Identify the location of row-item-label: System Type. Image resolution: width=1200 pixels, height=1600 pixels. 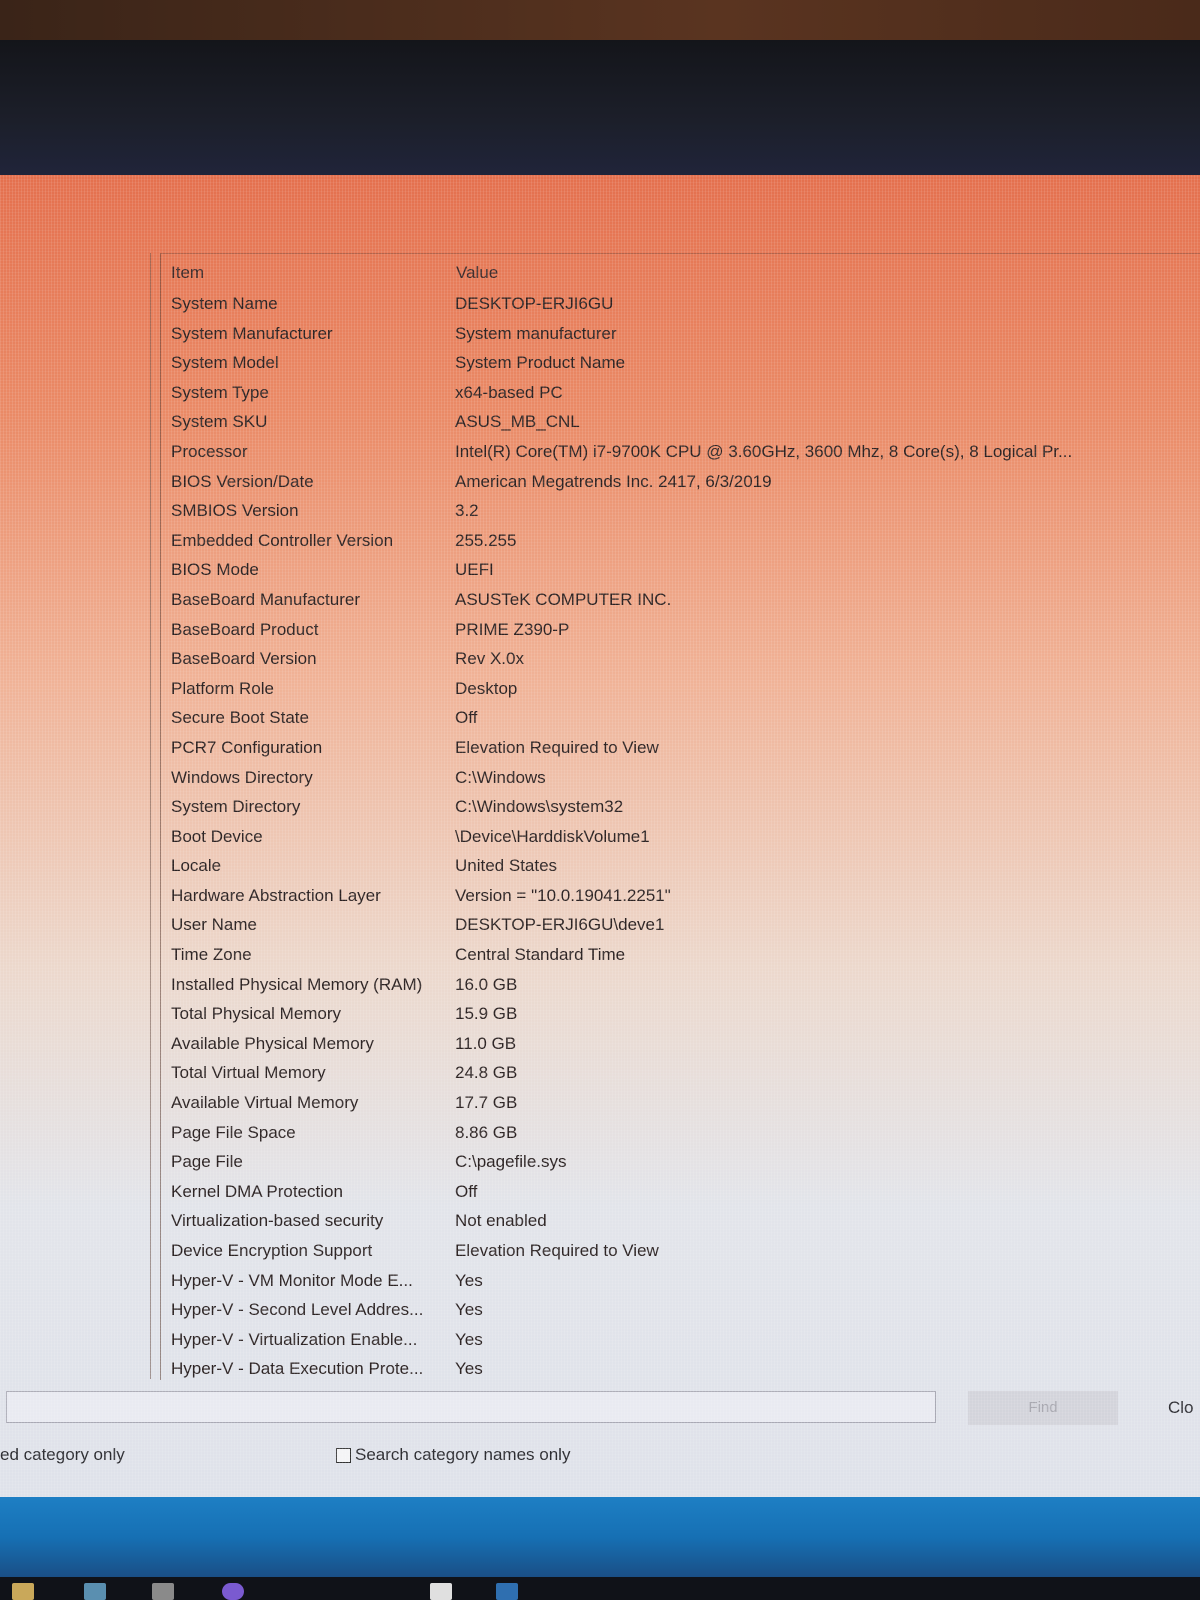
(220, 392).